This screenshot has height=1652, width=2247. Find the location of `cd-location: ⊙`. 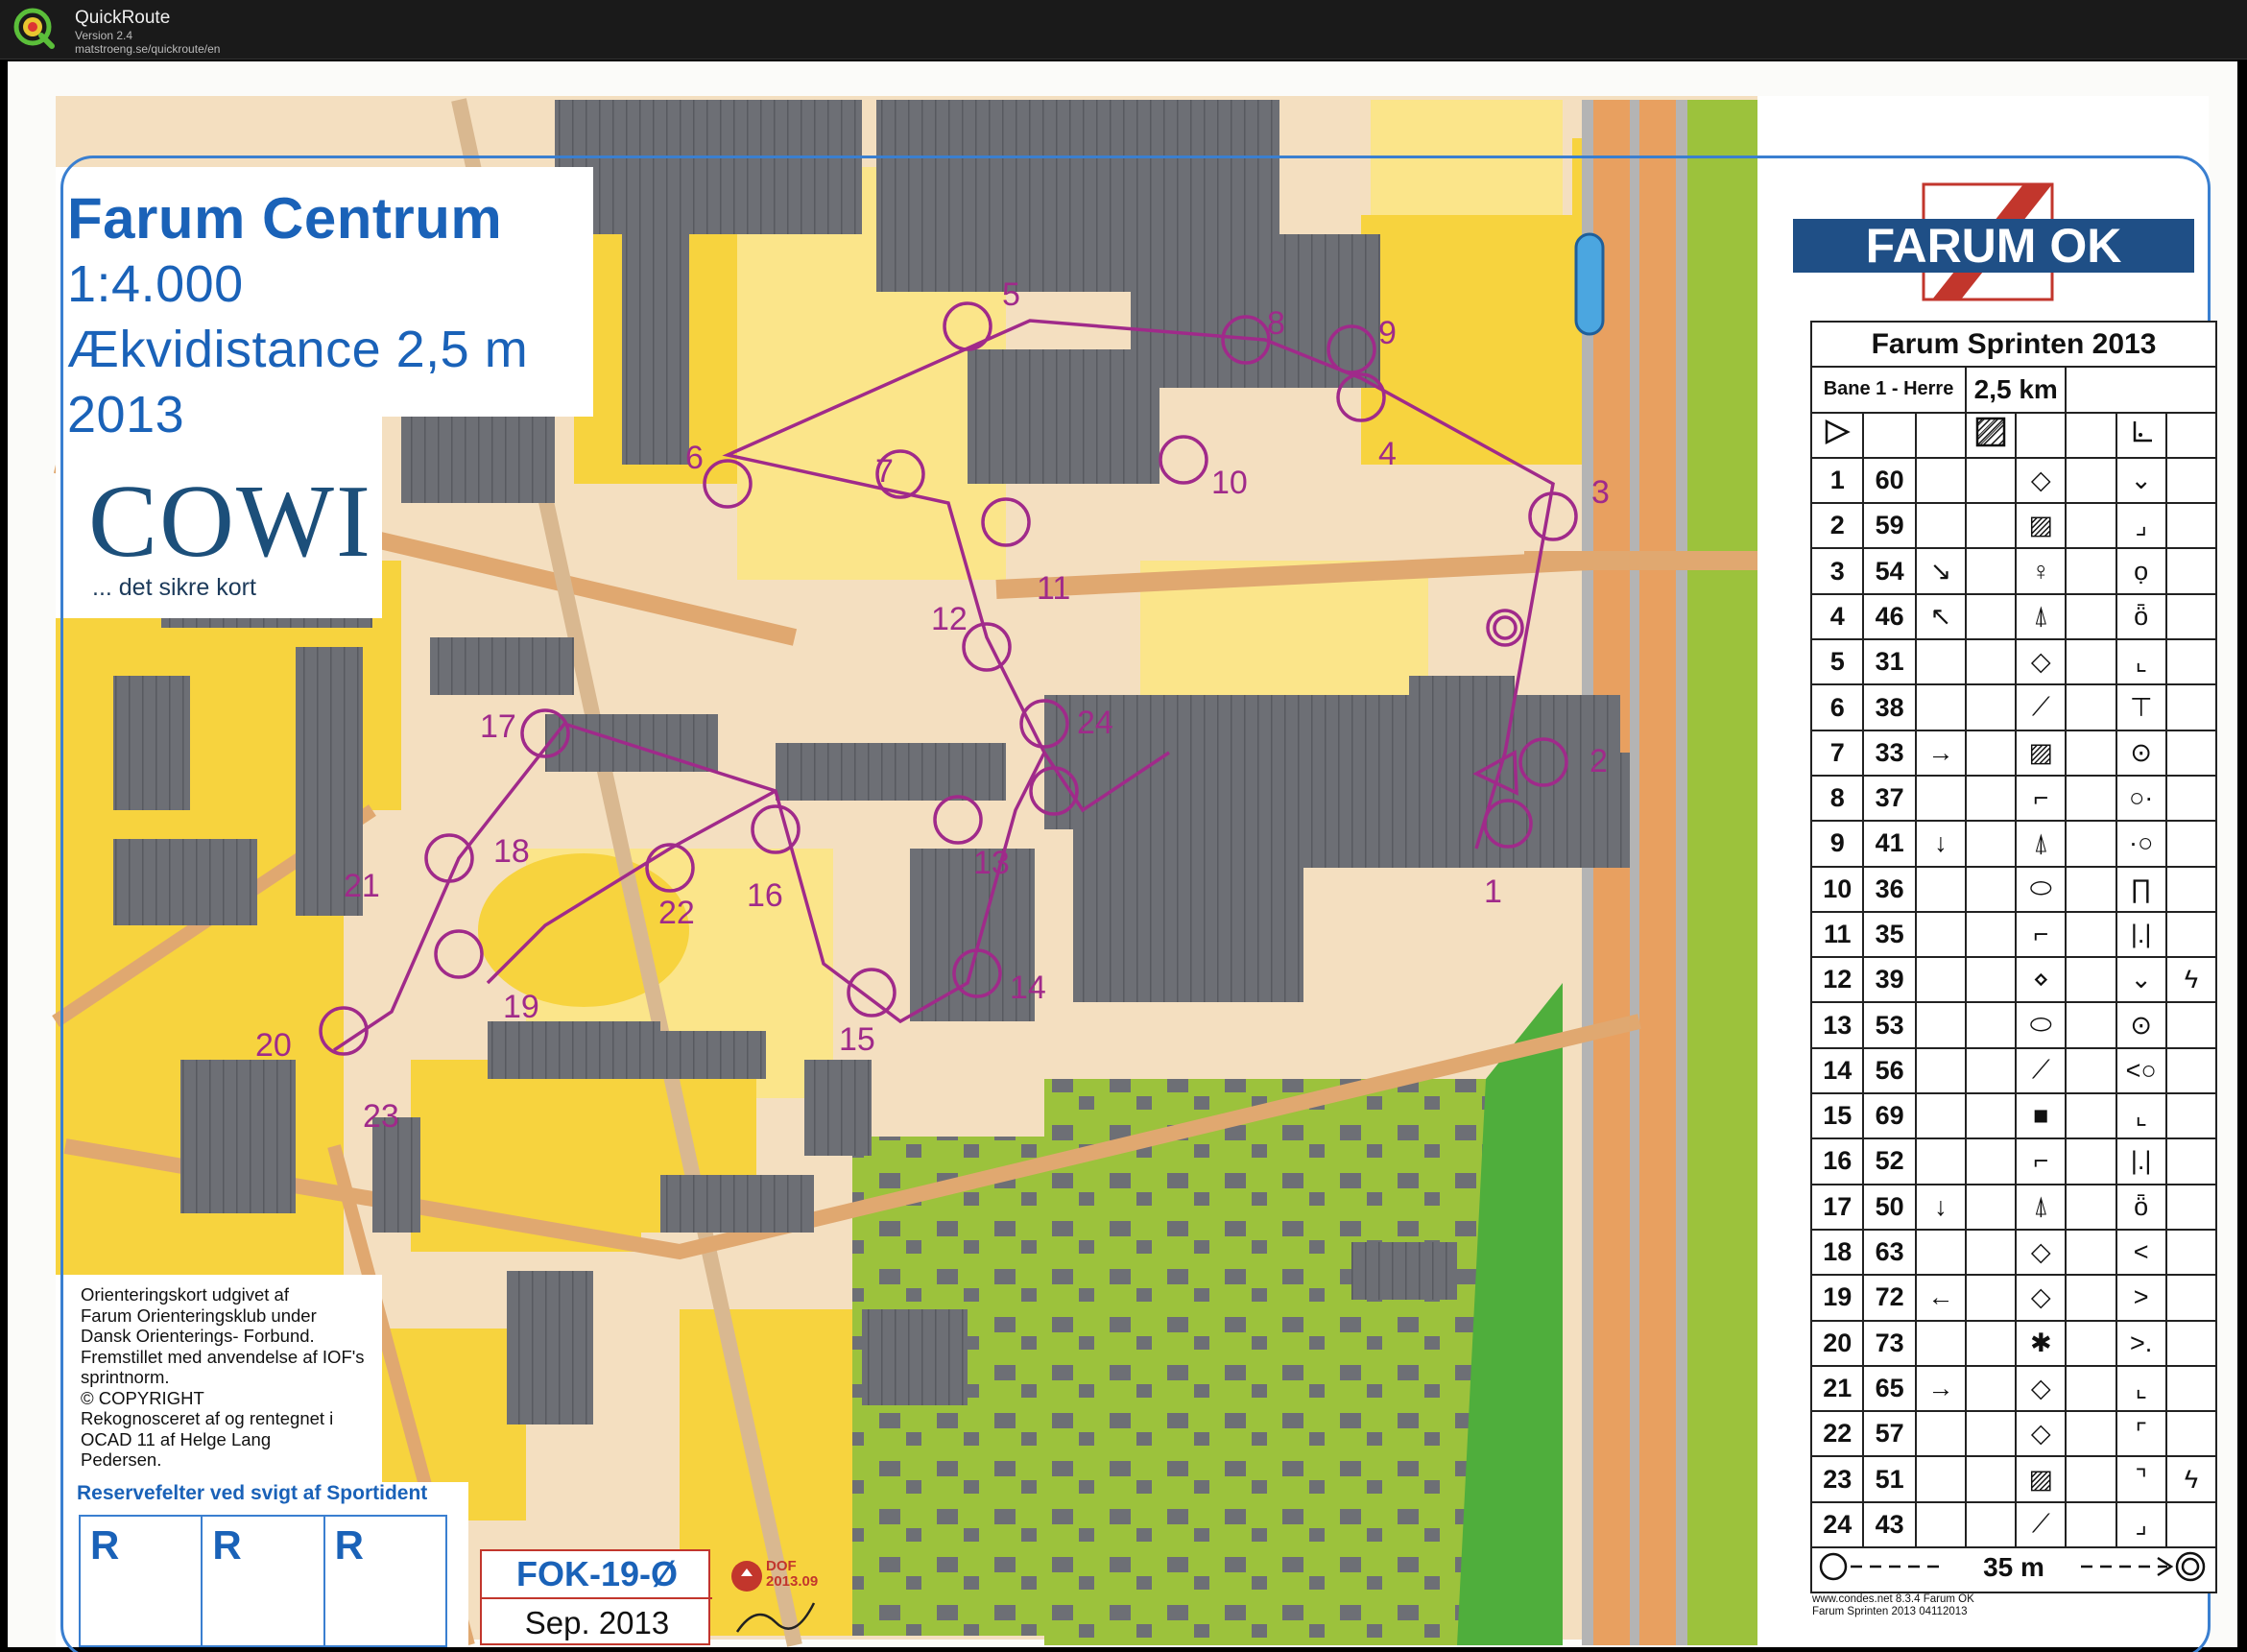

cd-location: ⊙ is located at coordinates (2141, 1025).